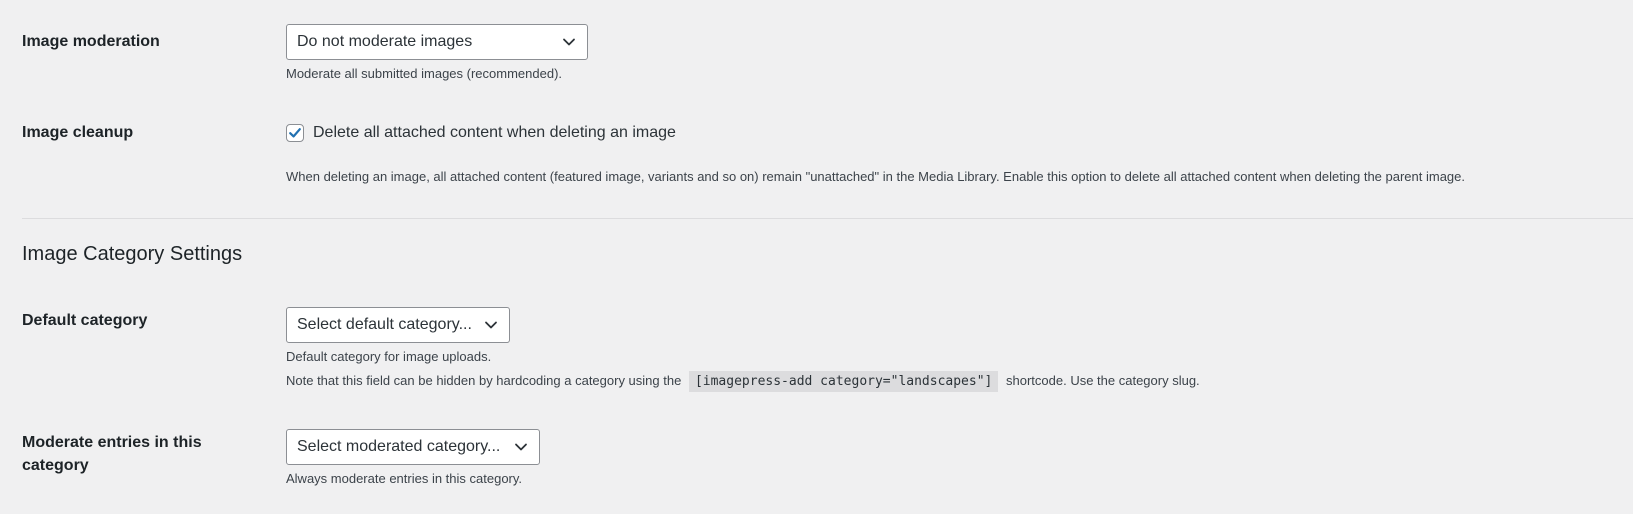 Image resolution: width=1633 pixels, height=514 pixels. What do you see at coordinates (385, 41) in the screenshot?
I see `image-moderation-selected-value: Do not moderate images` at bounding box center [385, 41].